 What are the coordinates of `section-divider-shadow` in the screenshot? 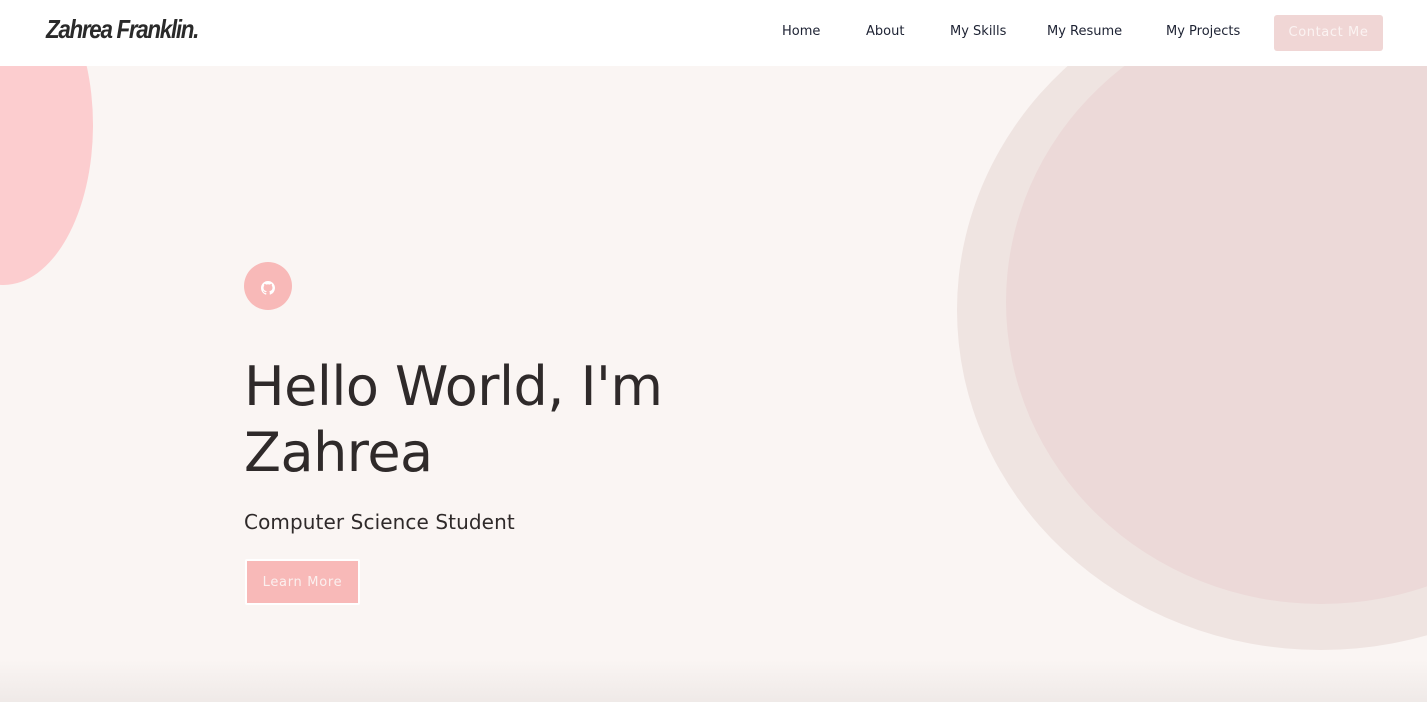 It's located at (713, 681).